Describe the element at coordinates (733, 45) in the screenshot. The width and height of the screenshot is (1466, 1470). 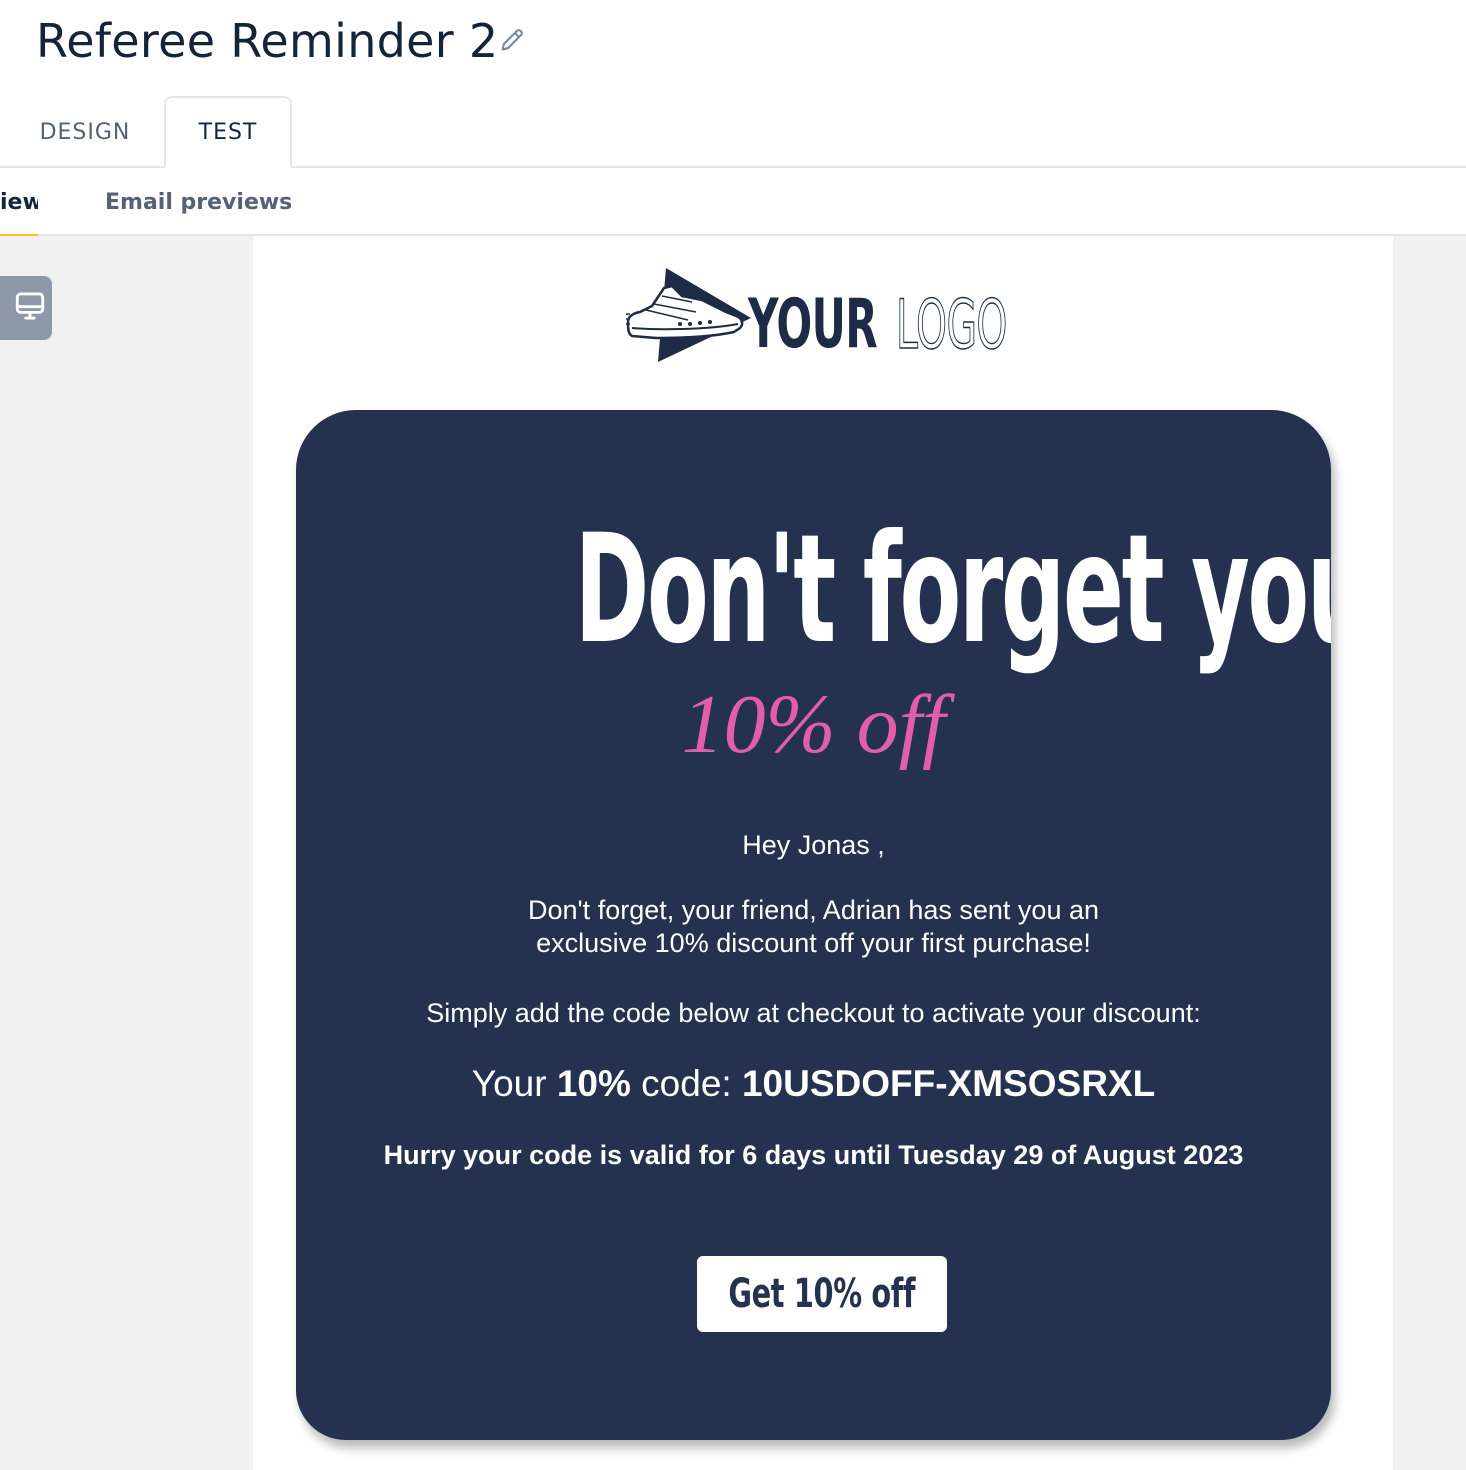
I see `page-header: Referee Reminder 2` at that location.